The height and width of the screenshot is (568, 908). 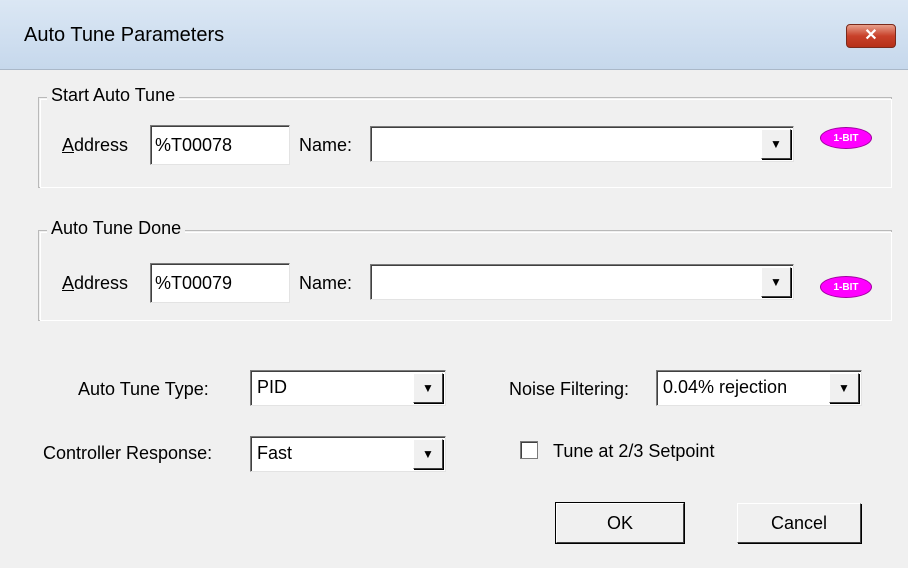 I want to click on cancel-button: Cancel, so click(x=799, y=523).